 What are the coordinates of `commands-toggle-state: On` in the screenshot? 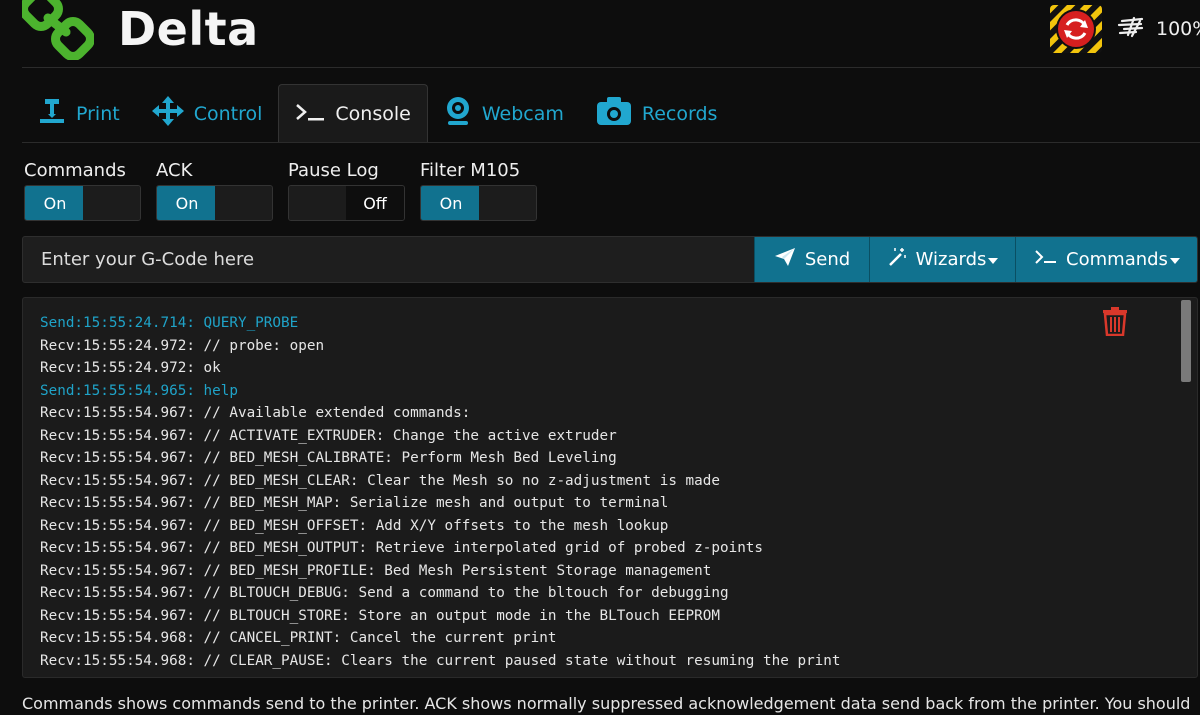 It's located at (55, 203).